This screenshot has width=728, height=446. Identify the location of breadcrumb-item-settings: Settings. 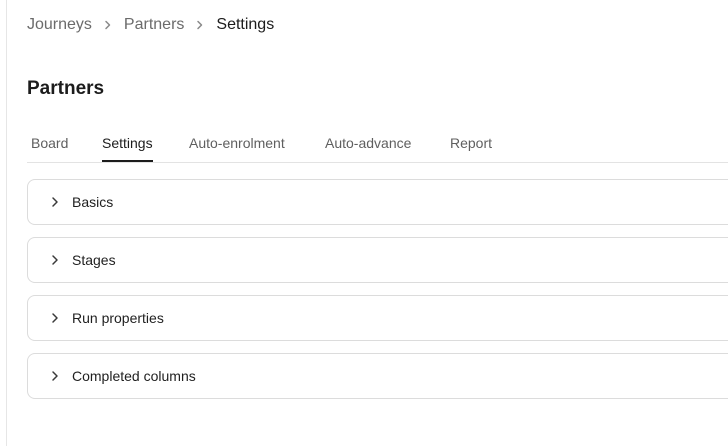
(245, 24).